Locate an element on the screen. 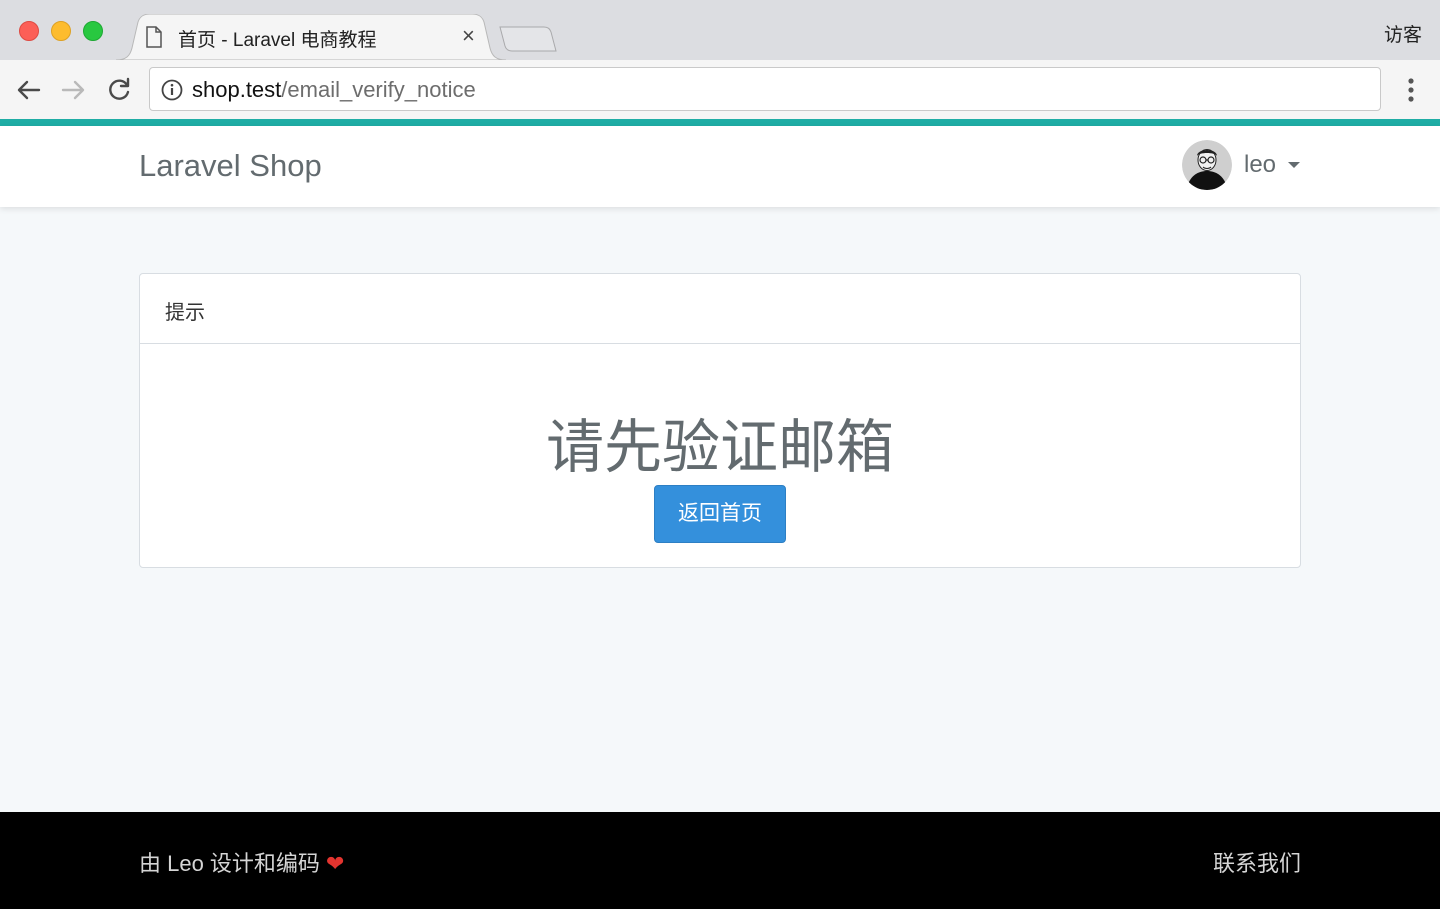  browser-toolbar: shop.test/email_verify_notice is located at coordinates (720, 90).